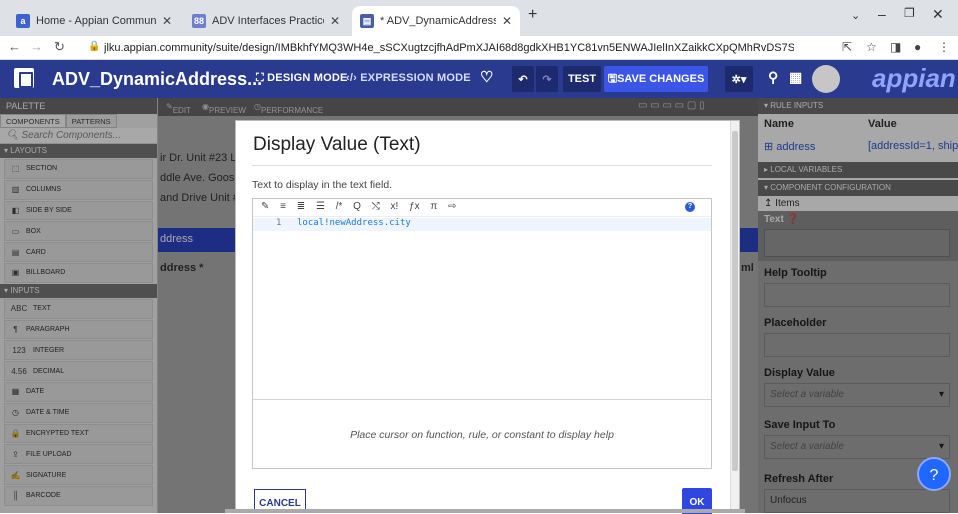 The height and width of the screenshot is (514, 958). Describe the element at coordinates (199, 21) in the screenshot. I see `app-favicon-icon: 88` at that location.